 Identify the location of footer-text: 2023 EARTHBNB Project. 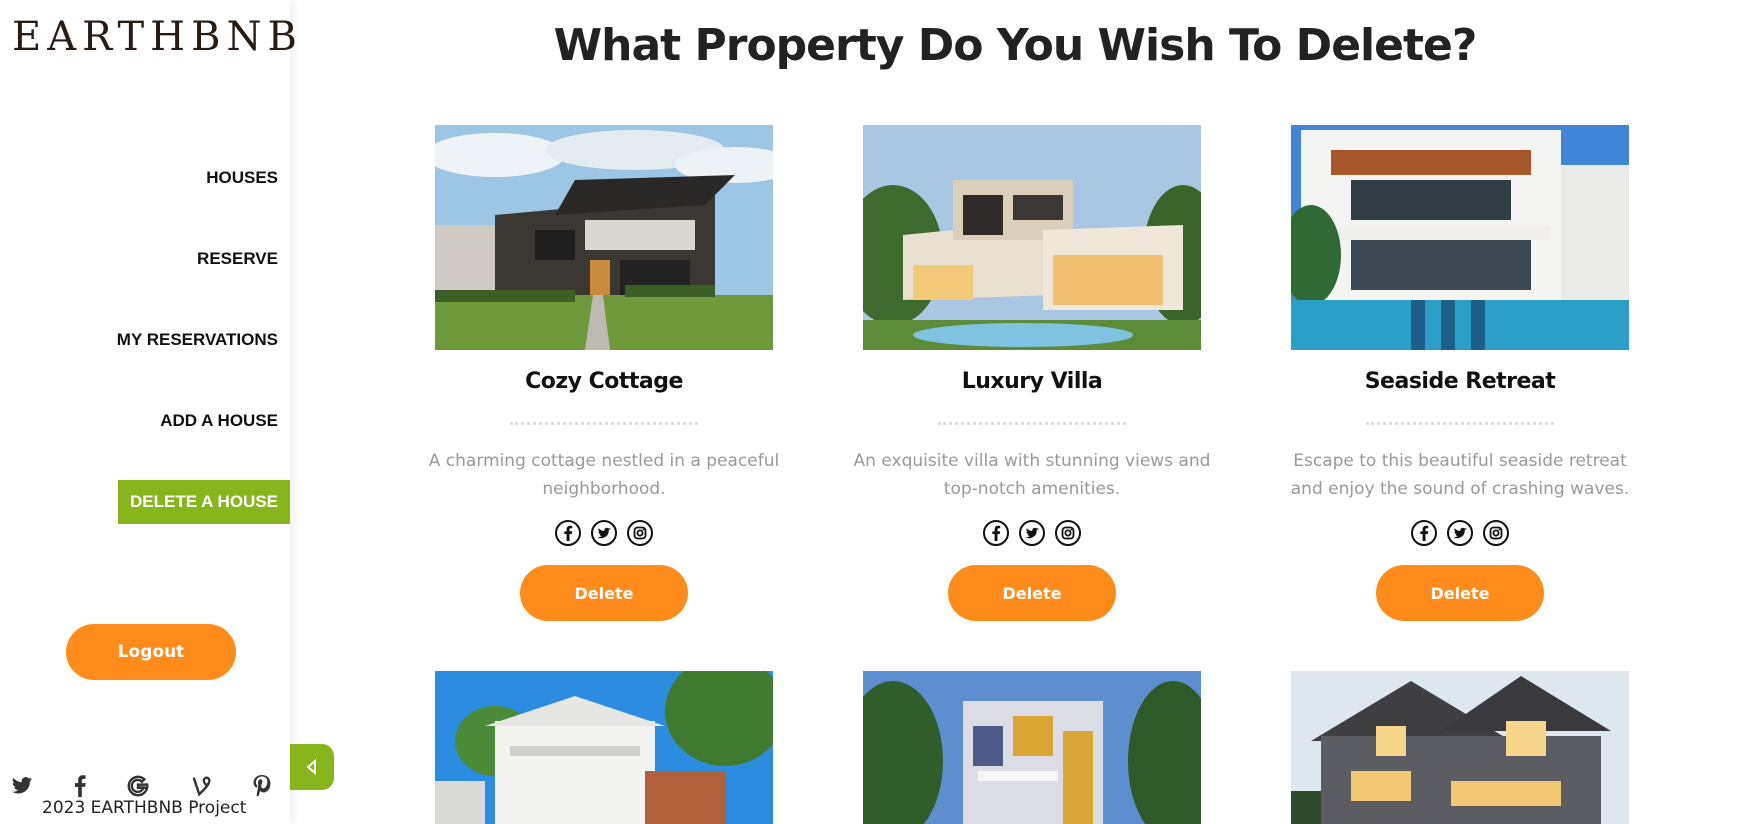
(144, 808).